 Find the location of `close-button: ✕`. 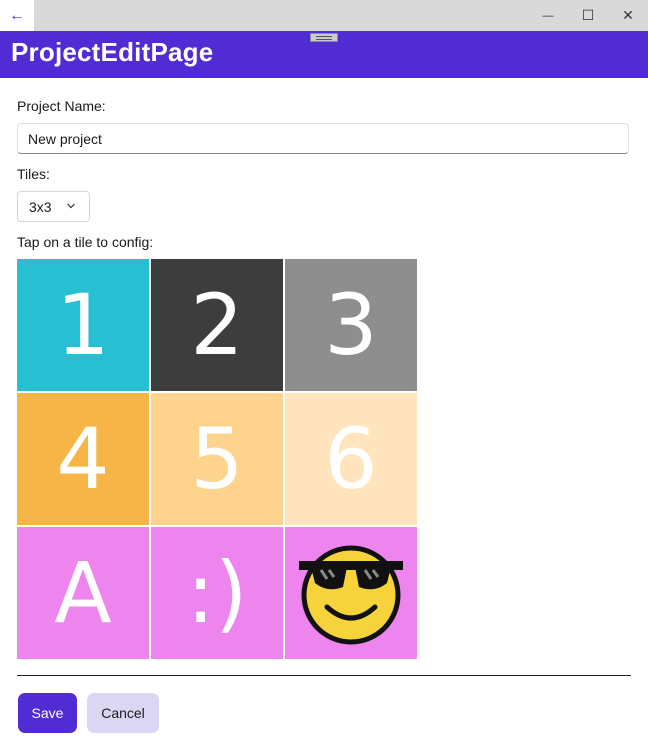

close-button: ✕ is located at coordinates (628, 15).